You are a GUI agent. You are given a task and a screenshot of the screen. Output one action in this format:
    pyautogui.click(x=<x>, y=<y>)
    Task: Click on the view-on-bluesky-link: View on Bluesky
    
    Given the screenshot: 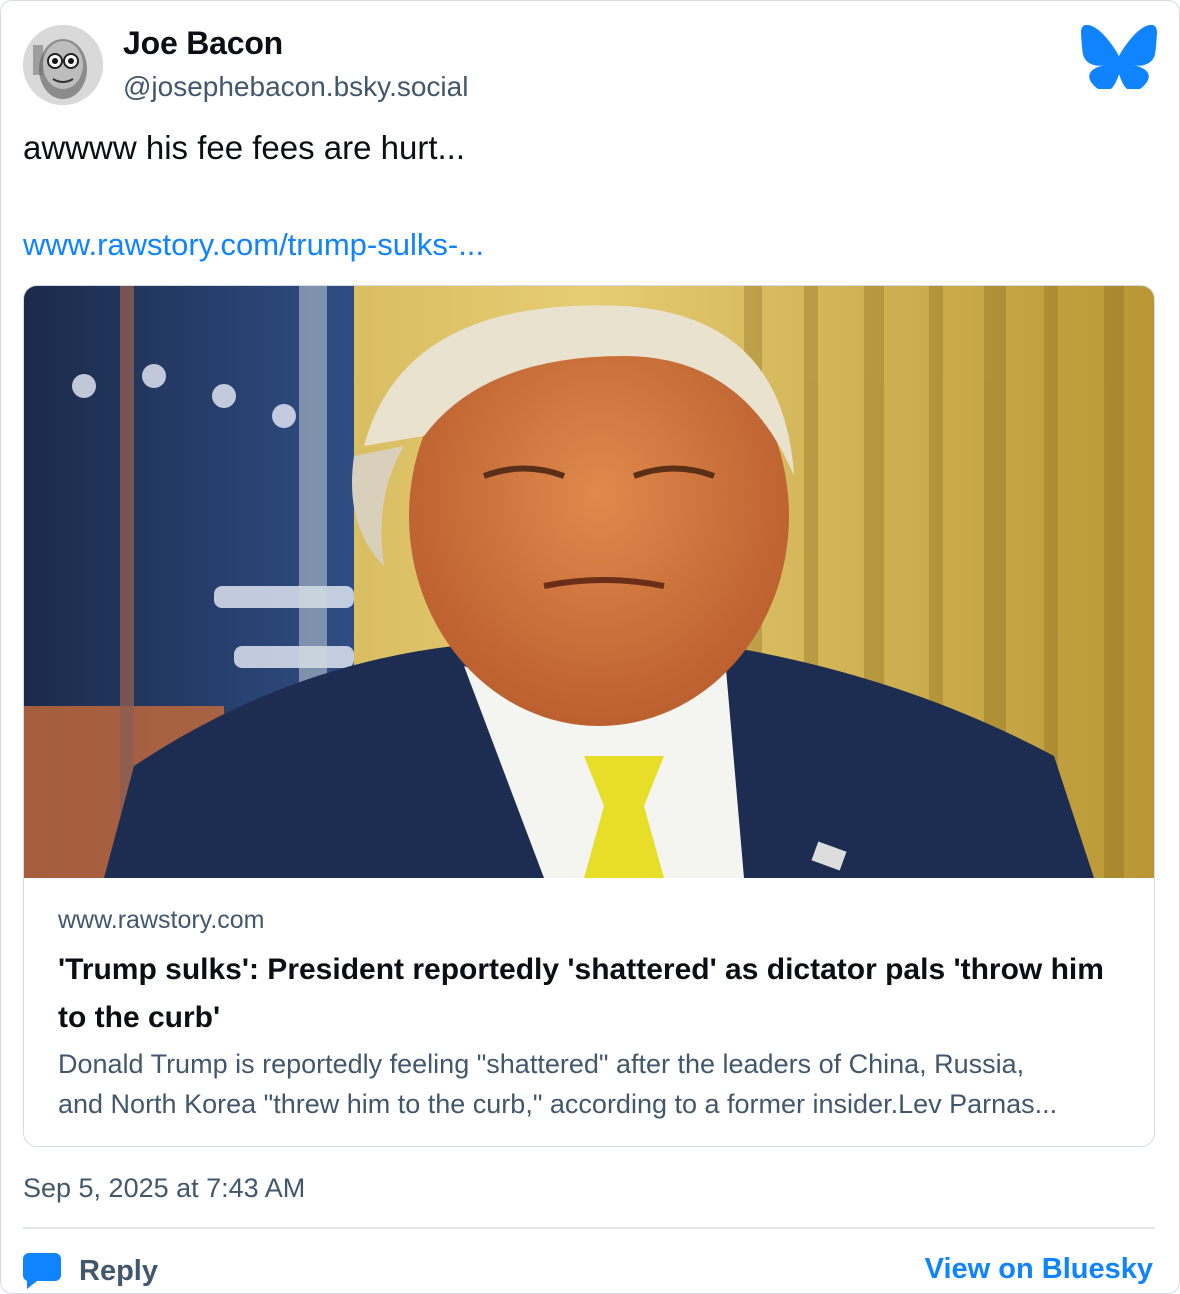 What is the action you would take?
    pyautogui.click(x=1039, y=1269)
    